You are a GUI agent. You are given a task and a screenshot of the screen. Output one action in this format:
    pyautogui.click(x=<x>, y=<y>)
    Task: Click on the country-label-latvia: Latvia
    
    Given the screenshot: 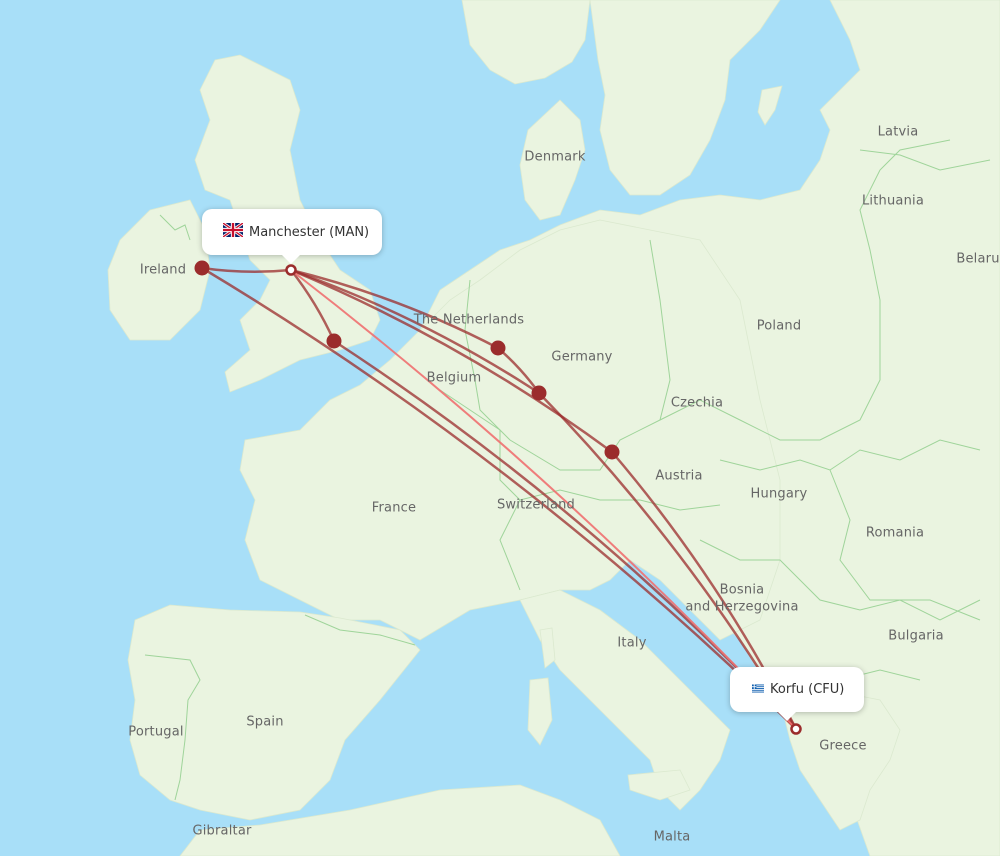 What is the action you would take?
    pyautogui.click(x=898, y=132)
    